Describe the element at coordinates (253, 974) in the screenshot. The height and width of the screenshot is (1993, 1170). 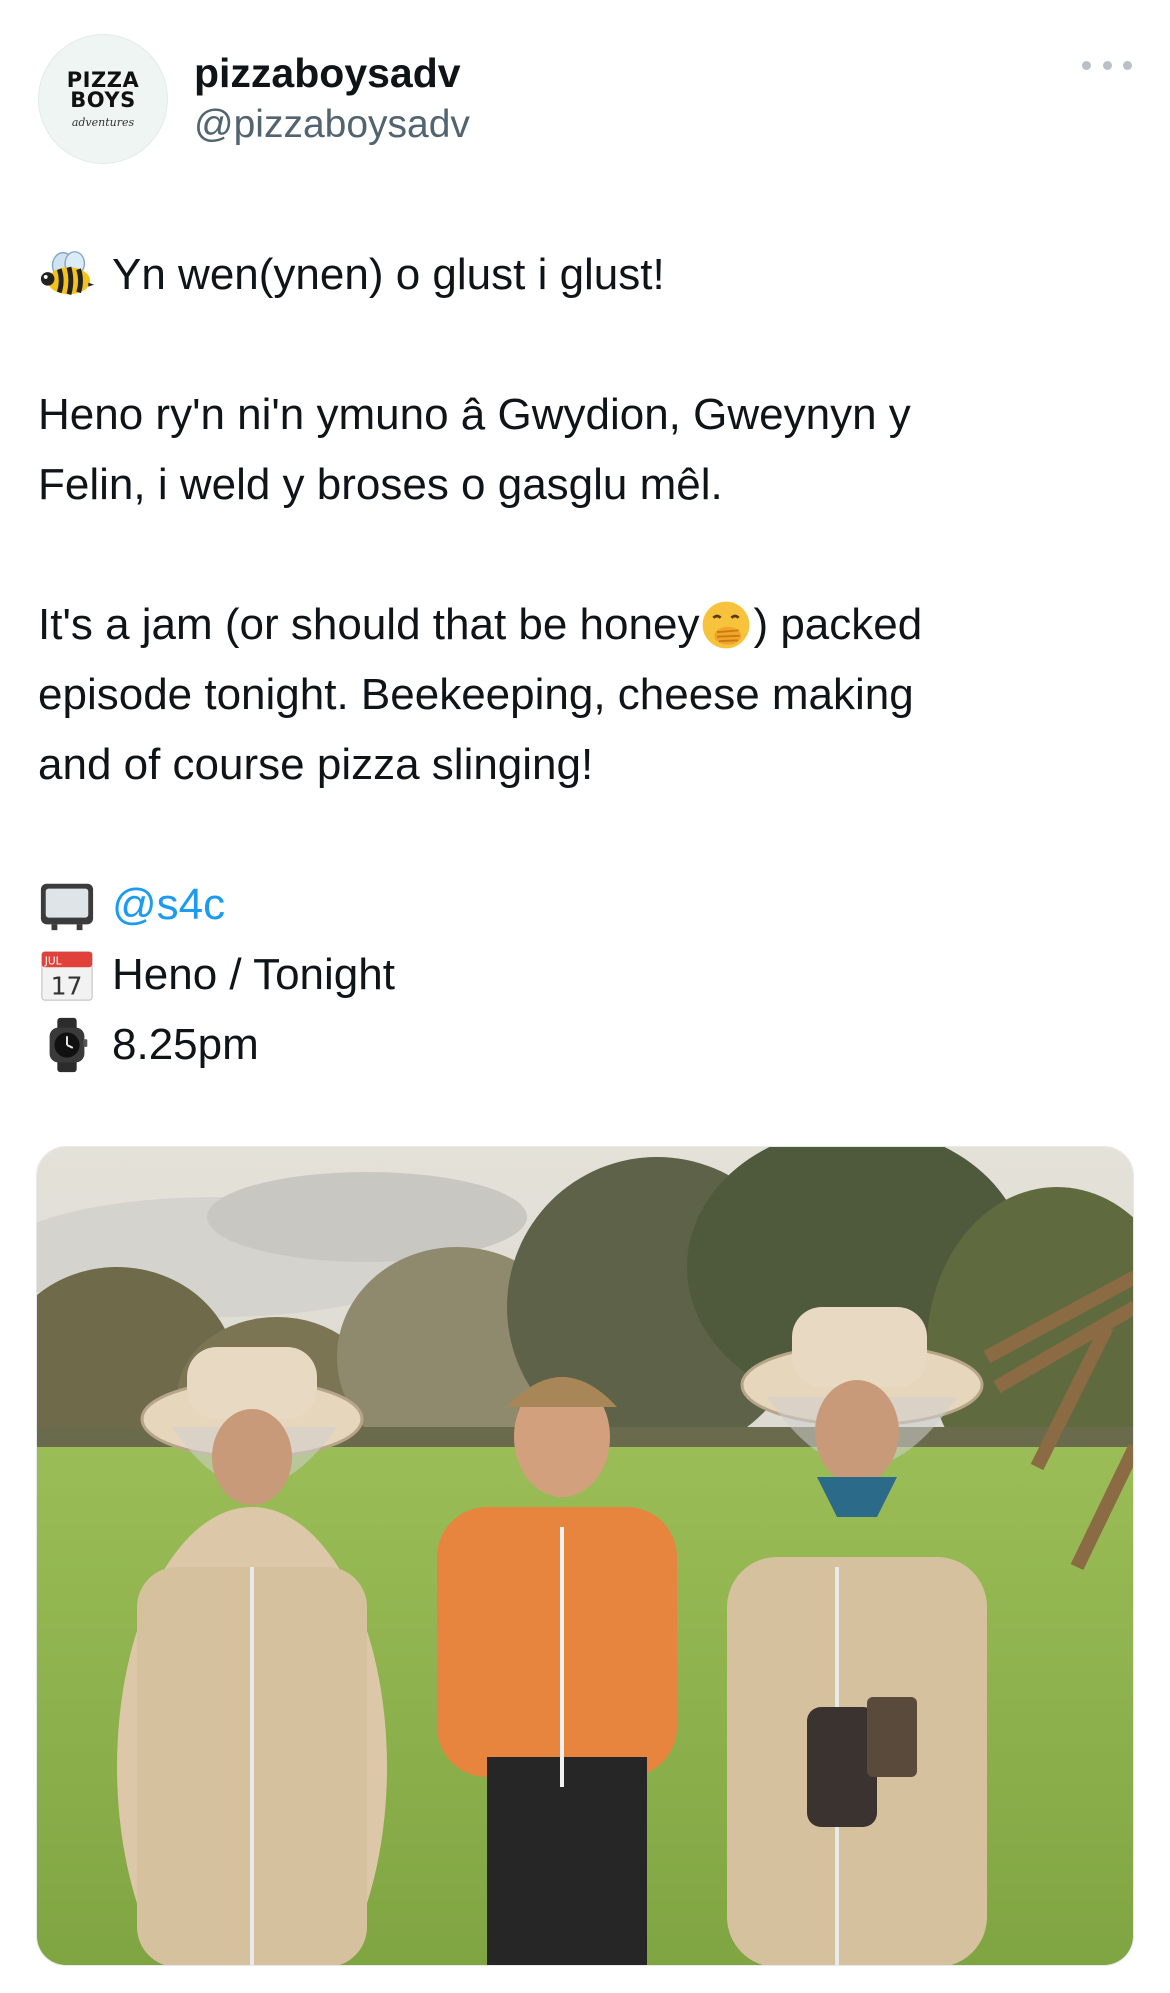
I see `date-line: Heno / Tonight` at that location.